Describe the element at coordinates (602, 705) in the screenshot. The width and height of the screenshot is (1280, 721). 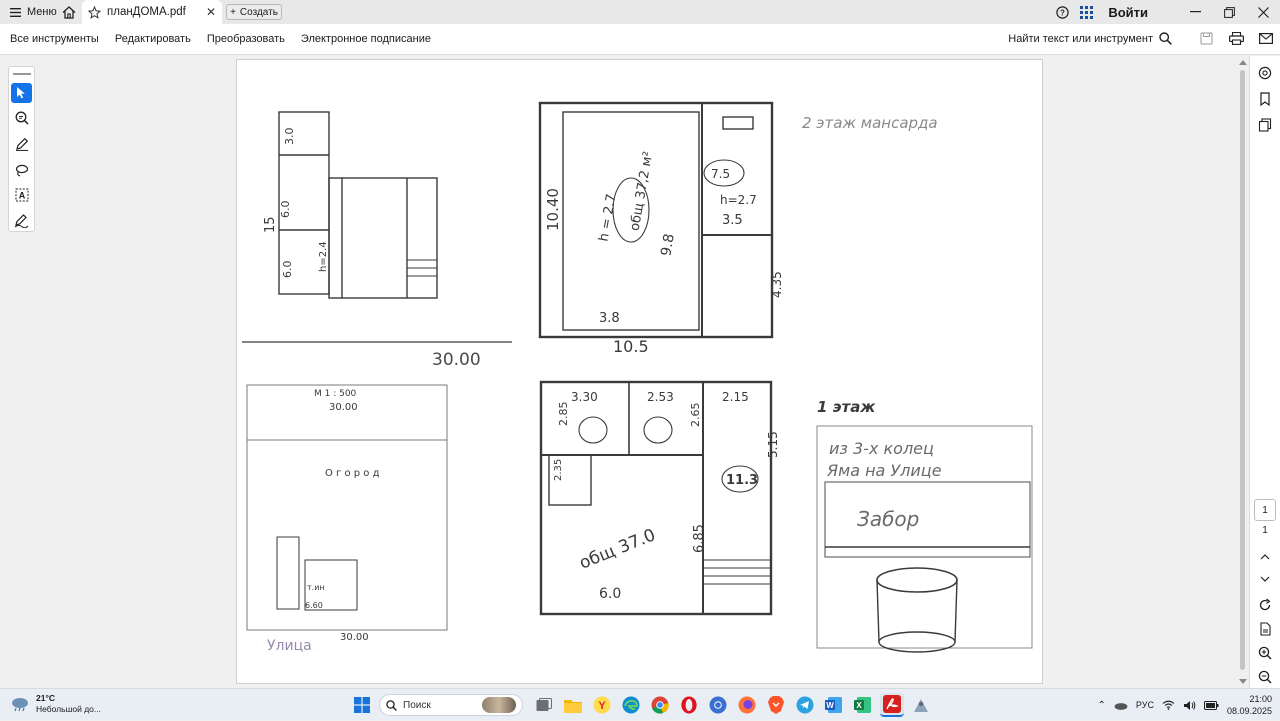
I see `yandex-browser-button: Y` at that location.